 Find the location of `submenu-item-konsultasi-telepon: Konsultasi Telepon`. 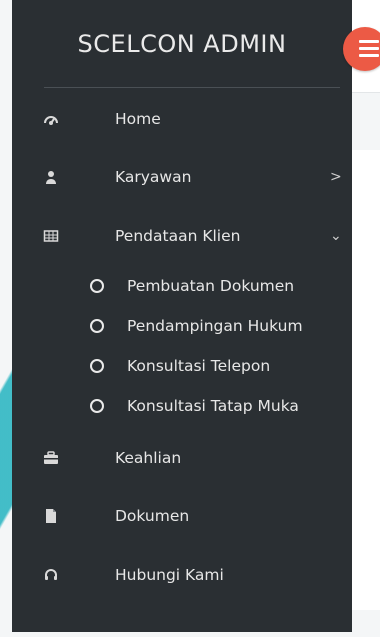

submenu-item-konsultasi-telepon: Konsultasi Telepon is located at coordinates (182, 366).